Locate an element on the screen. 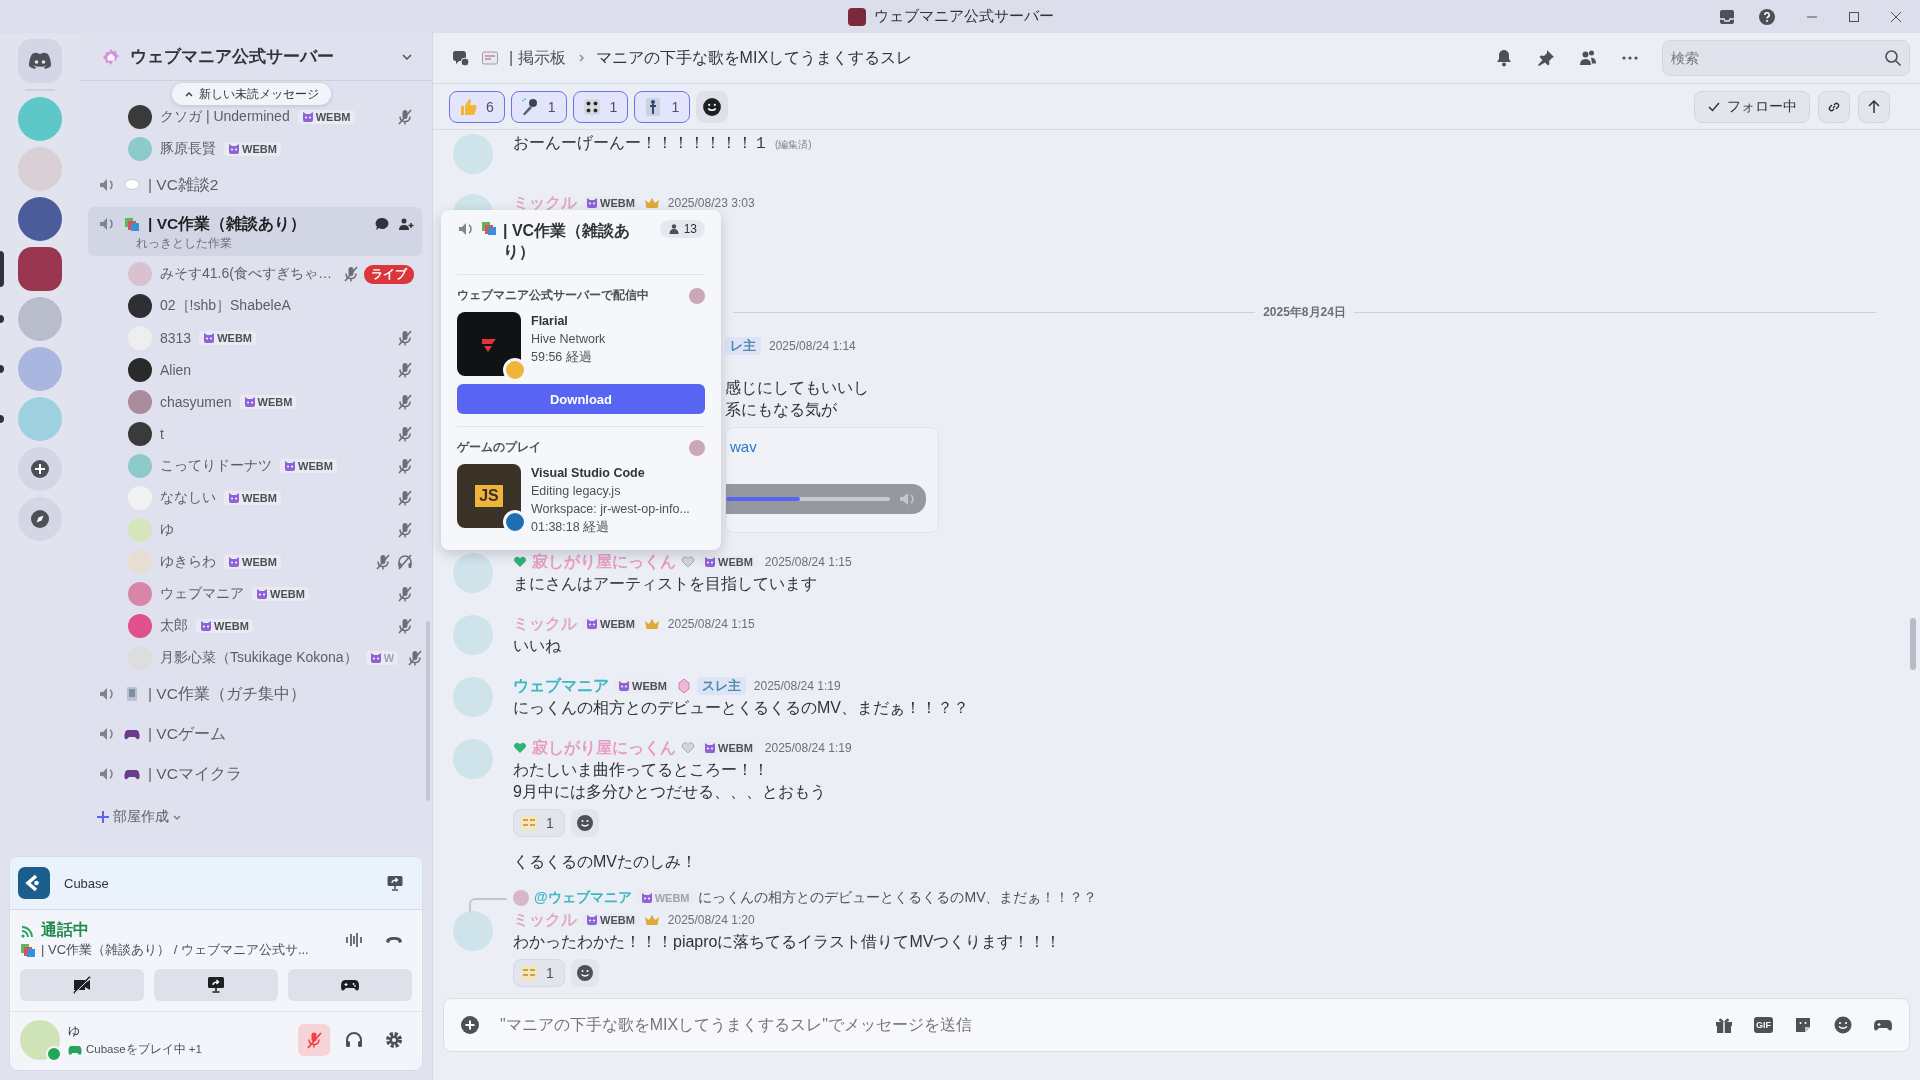 This screenshot has height=1080, width=1920. voice-member: ななしい WEBM is located at coordinates (255, 498).